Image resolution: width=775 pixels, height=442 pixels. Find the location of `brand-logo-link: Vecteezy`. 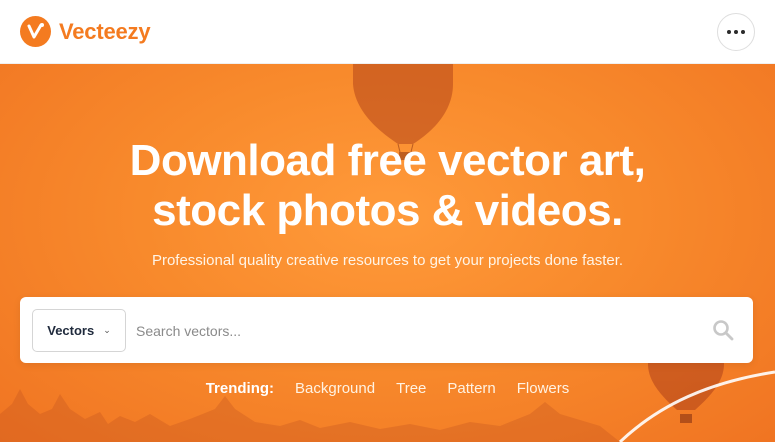

brand-logo-link: Vecteezy is located at coordinates (85, 31).